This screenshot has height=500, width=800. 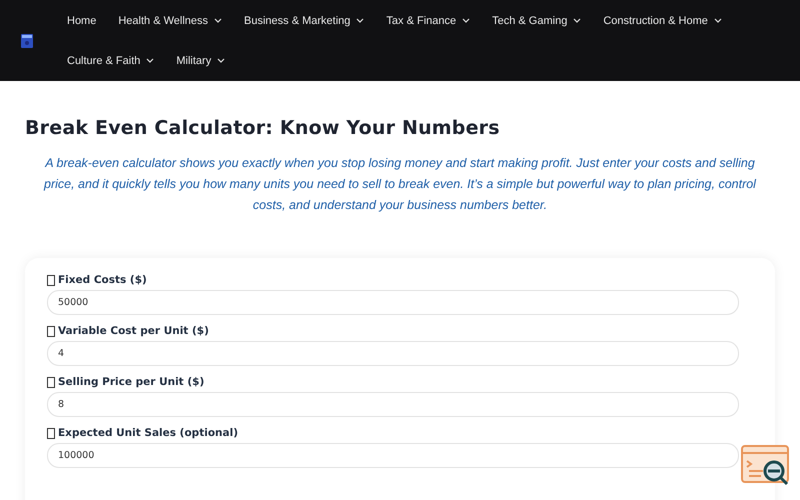 I want to click on nav-link: Culture & Faith, so click(x=115, y=60).